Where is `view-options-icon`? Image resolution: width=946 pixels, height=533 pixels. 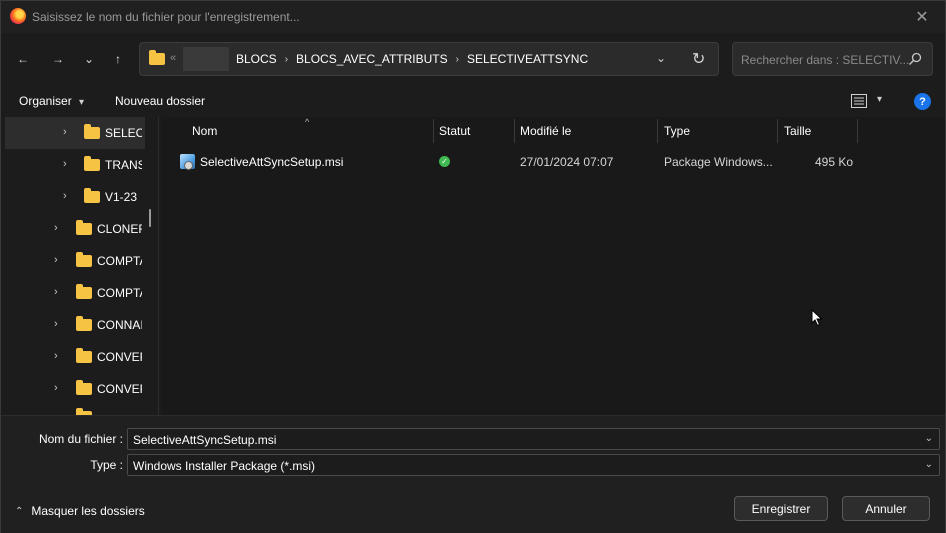
view-options-icon is located at coordinates (859, 101).